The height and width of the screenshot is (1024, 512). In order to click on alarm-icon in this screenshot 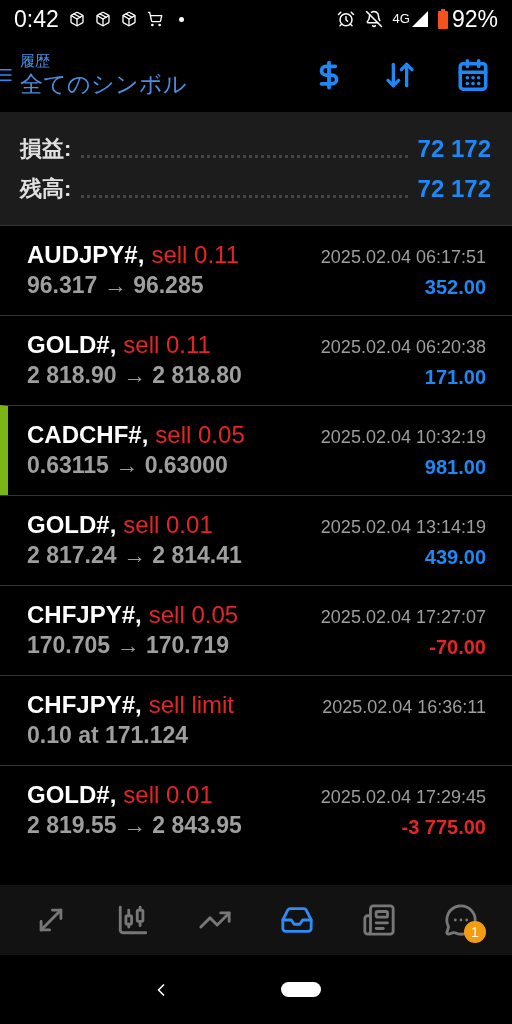, I will do `click(345, 19)`.